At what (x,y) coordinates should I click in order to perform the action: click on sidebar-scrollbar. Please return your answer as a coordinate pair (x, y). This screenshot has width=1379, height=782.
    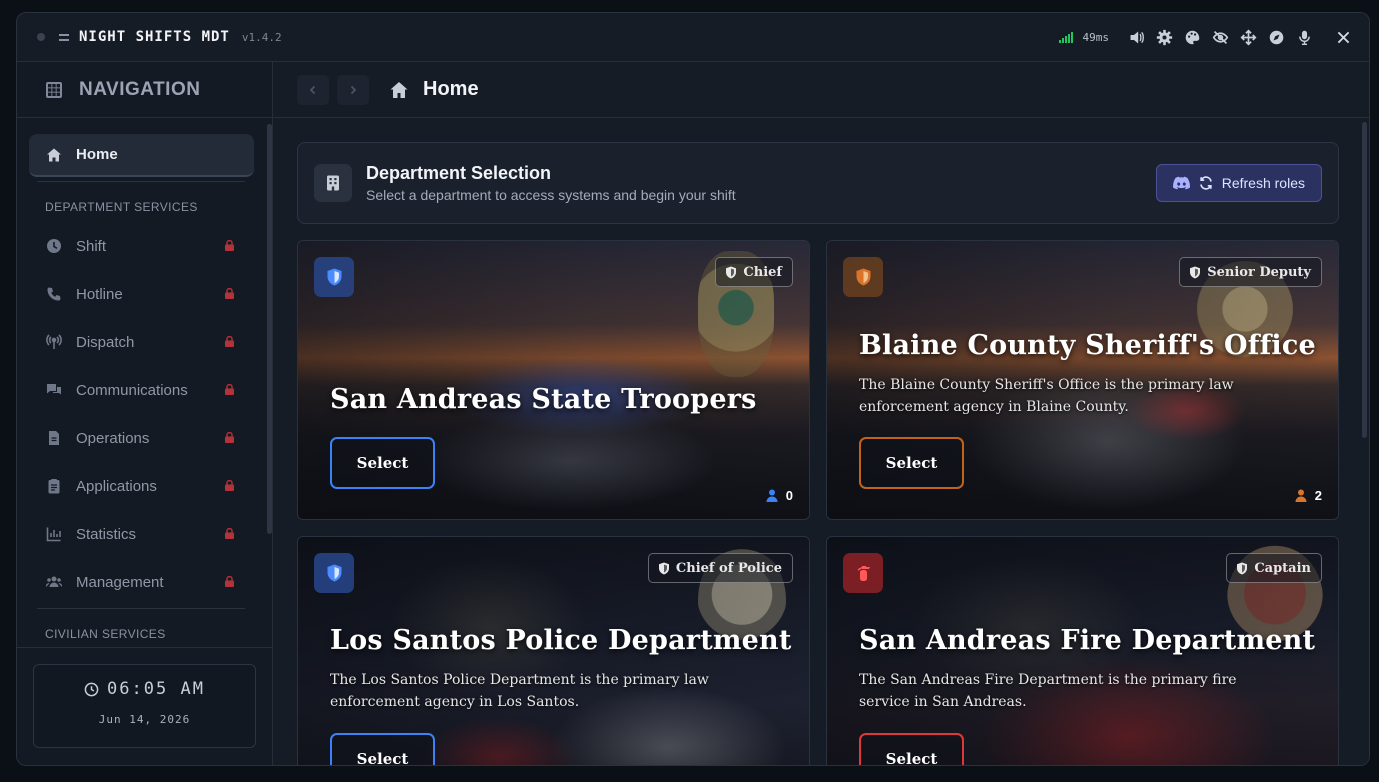
    Looking at the image, I should click on (269, 329).